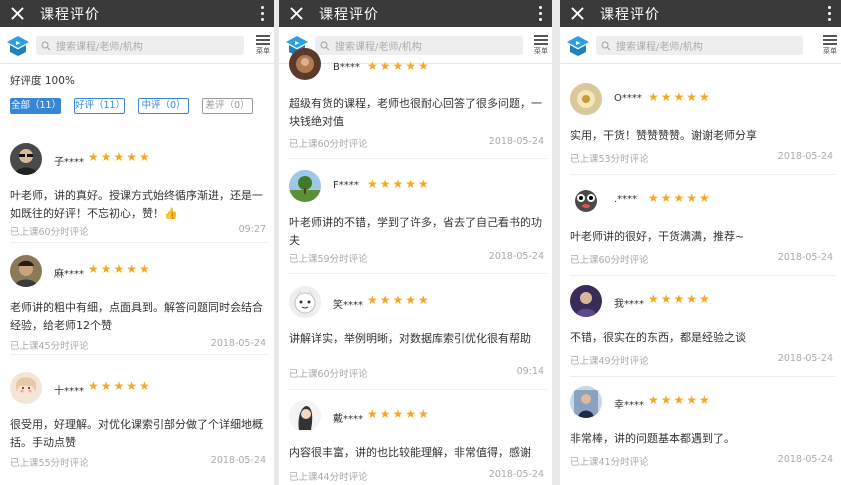 Image resolution: width=841 pixels, height=485 pixels. What do you see at coordinates (69, 391) in the screenshot?
I see `review-username: 十****` at bounding box center [69, 391].